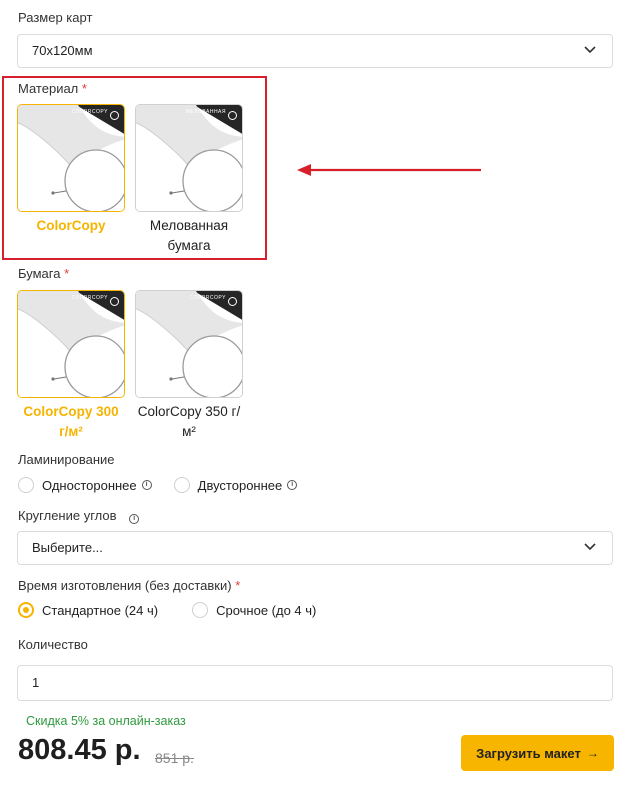 Image resolution: width=633 pixels, height=785 pixels. I want to click on annotation-arrow-icon, so click(389, 170).